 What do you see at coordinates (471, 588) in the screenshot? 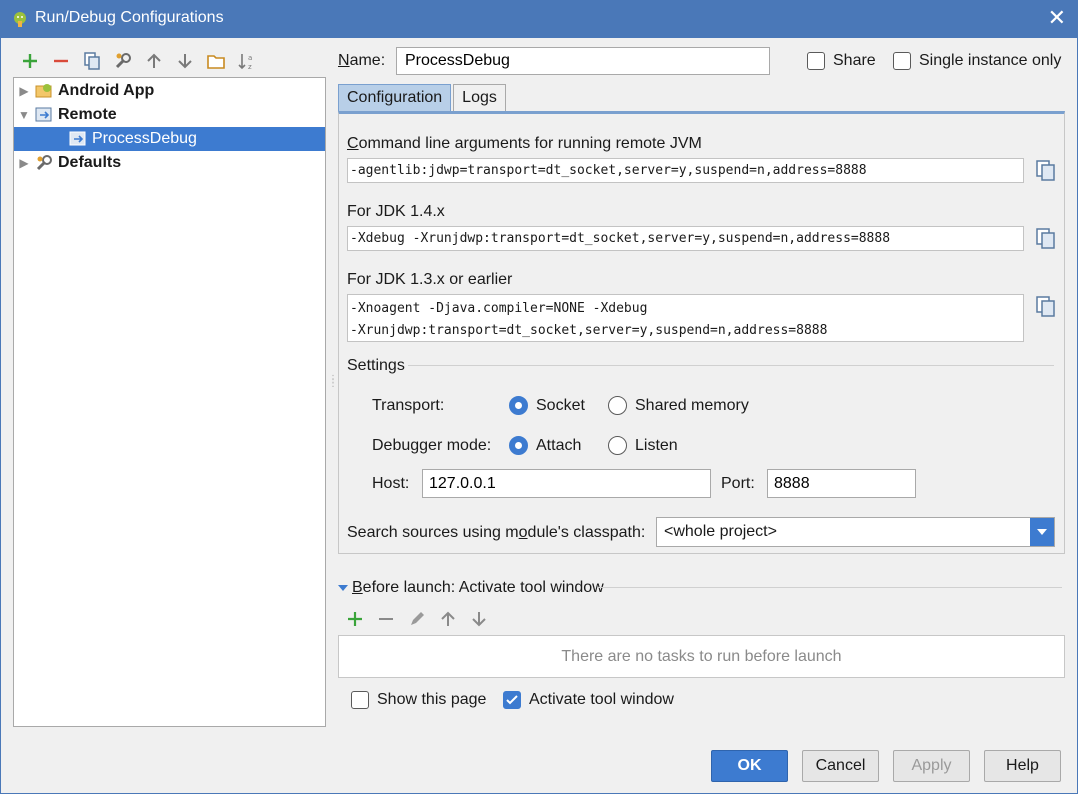
I see `before-launch-header: Before launch: Activate tool window` at bounding box center [471, 588].